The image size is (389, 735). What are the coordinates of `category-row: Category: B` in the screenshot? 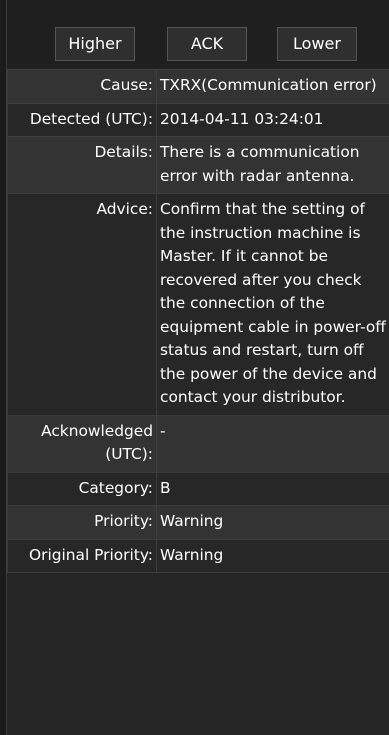 It's located at (198, 488).